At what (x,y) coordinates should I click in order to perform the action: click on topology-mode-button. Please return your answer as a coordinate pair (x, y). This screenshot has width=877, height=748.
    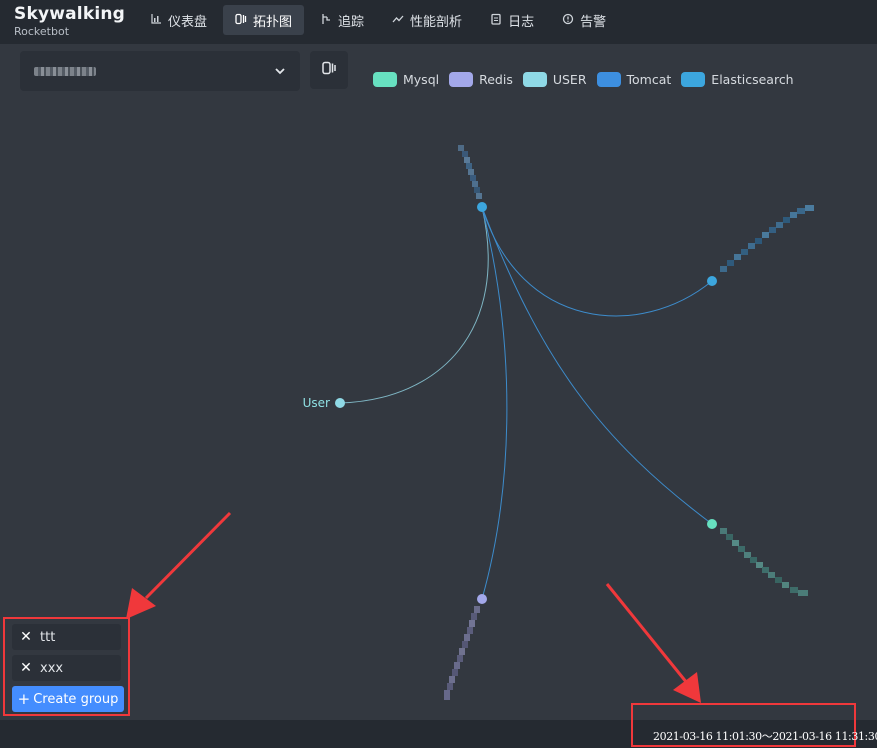
    Looking at the image, I should click on (329, 70).